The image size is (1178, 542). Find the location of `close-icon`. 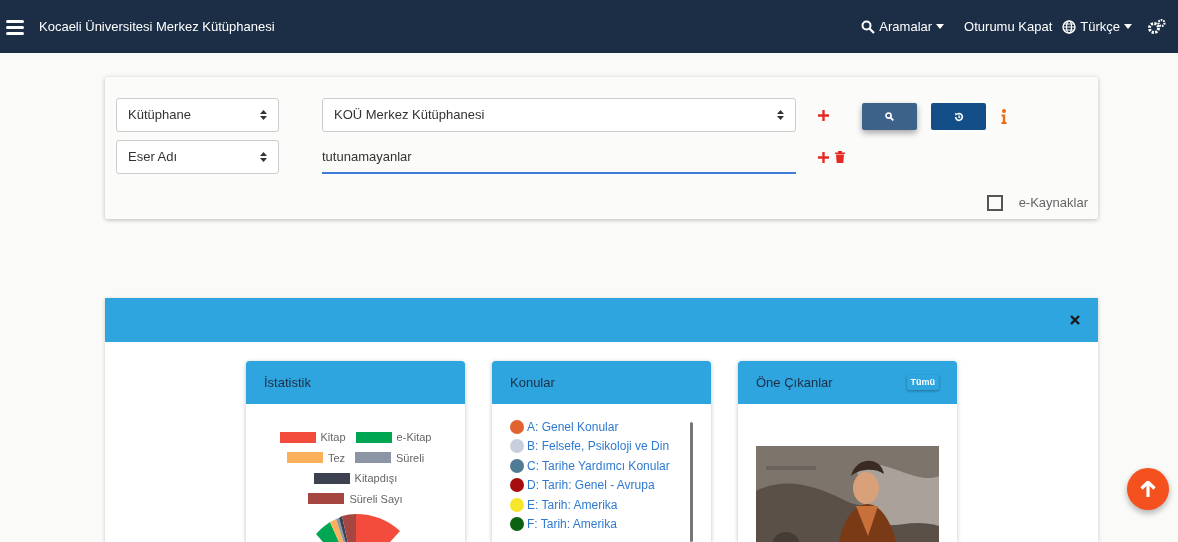

close-icon is located at coordinates (1075, 320).